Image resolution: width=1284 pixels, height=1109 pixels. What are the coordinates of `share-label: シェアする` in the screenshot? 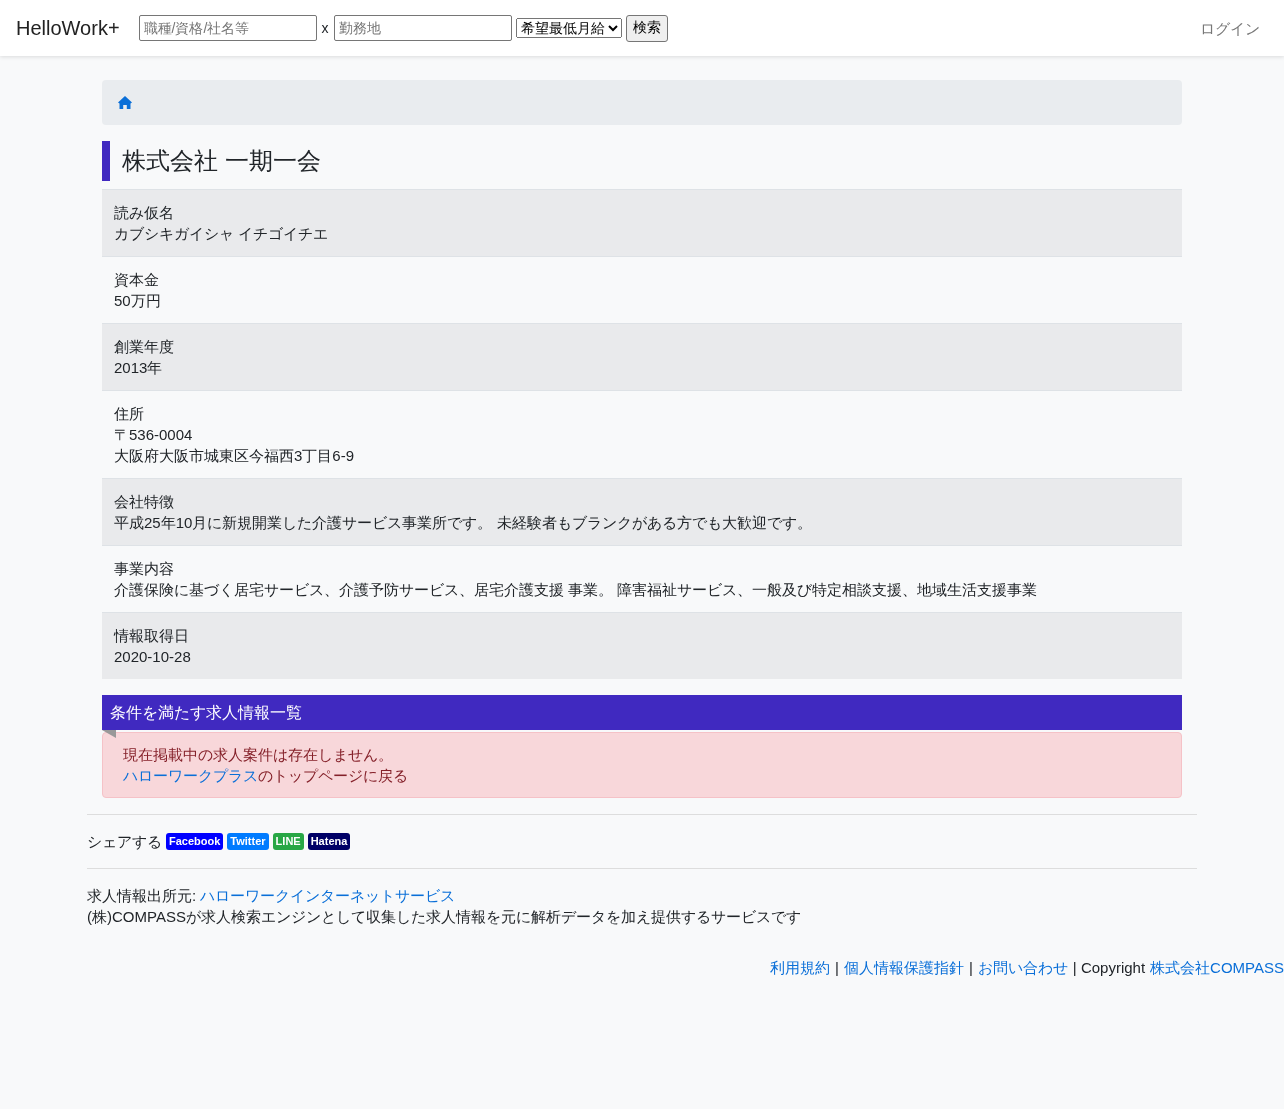 It's located at (124, 842).